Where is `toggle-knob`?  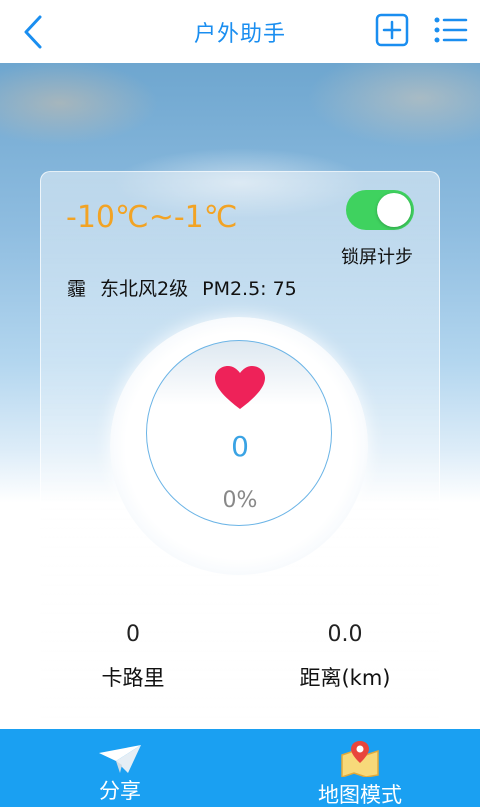 toggle-knob is located at coordinates (394, 210).